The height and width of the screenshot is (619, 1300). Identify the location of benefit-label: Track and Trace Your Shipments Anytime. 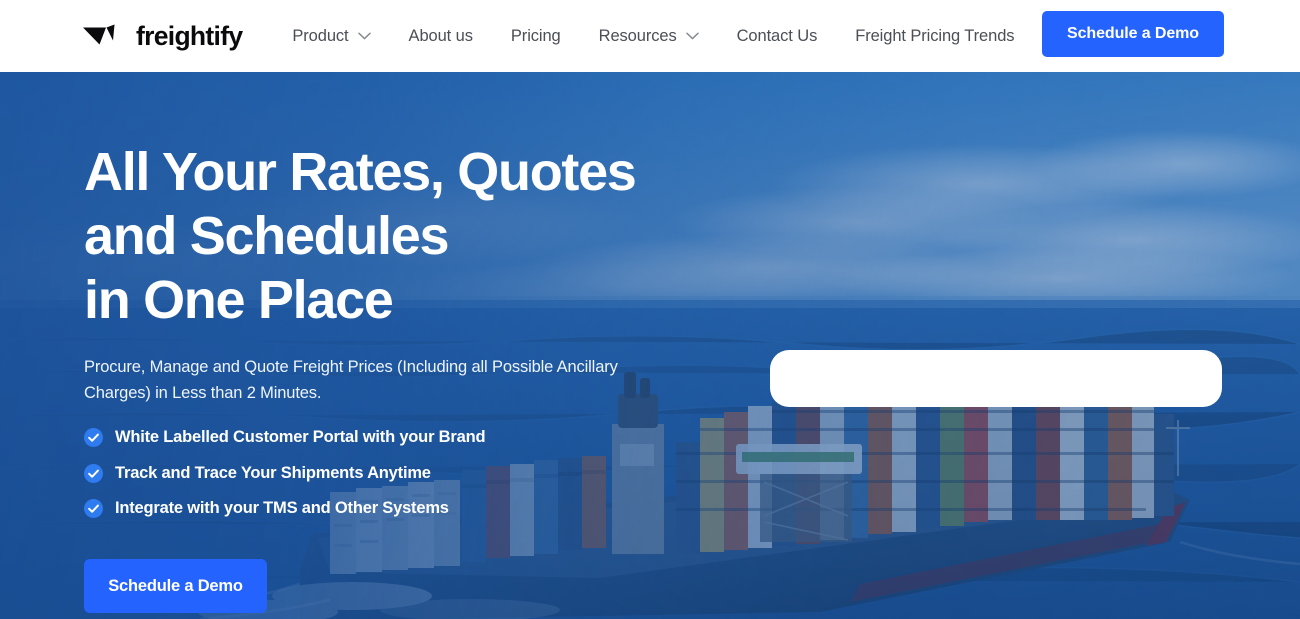
(273, 472).